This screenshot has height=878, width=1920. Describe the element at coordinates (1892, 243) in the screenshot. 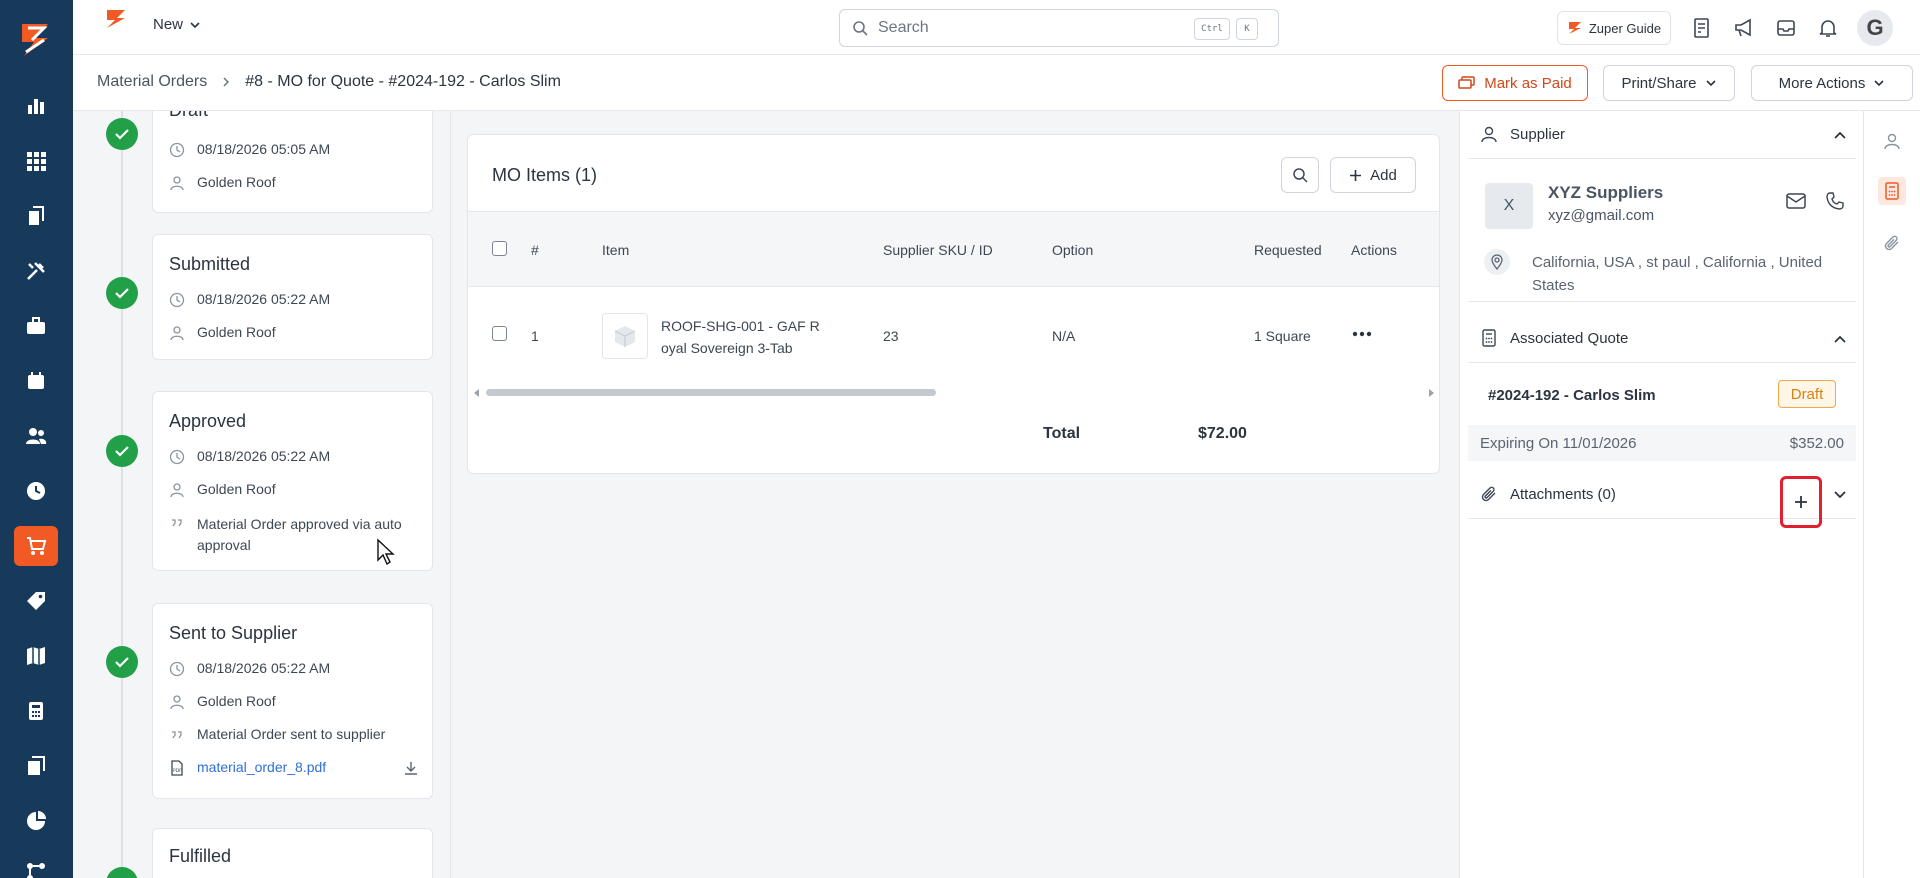

I see `rail-paperclip-icon` at that location.